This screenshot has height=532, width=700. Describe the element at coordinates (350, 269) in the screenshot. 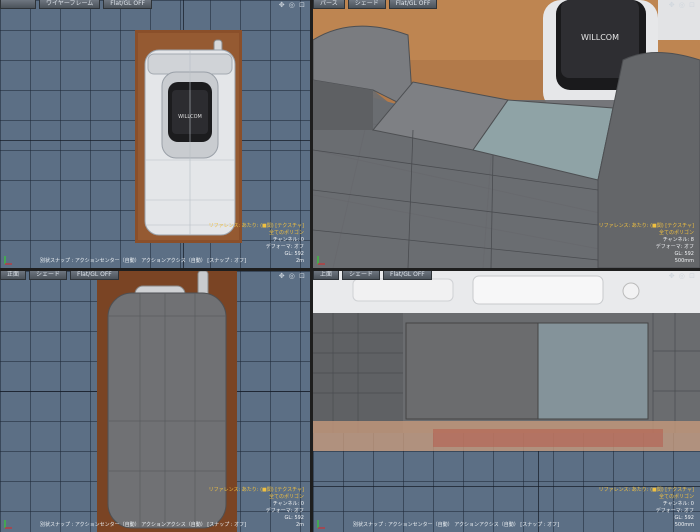

I see `viewport-splitter-horizontal` at that location.